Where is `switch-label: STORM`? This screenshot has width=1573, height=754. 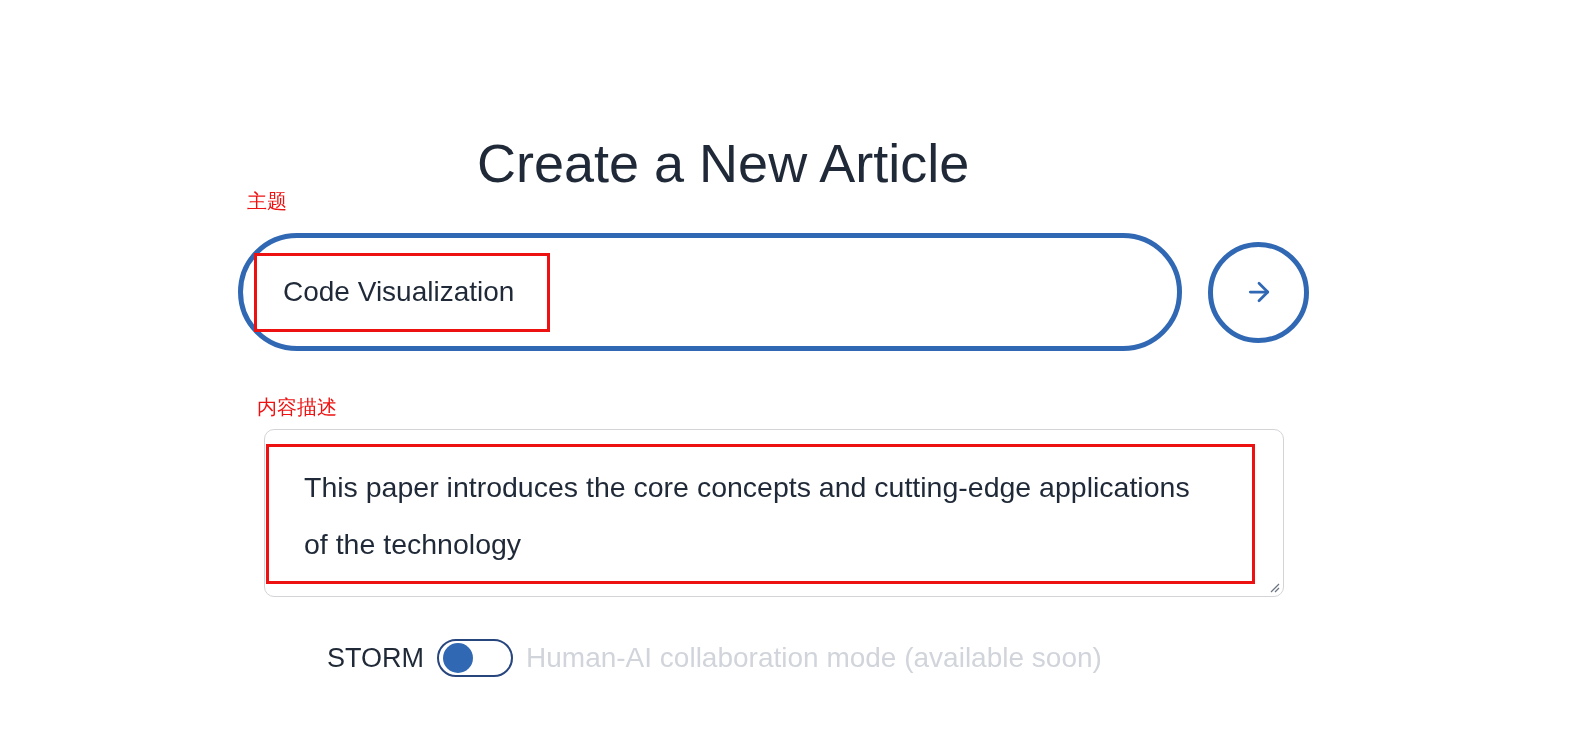
switch-label: STORM is located at coordinates (375, 658).